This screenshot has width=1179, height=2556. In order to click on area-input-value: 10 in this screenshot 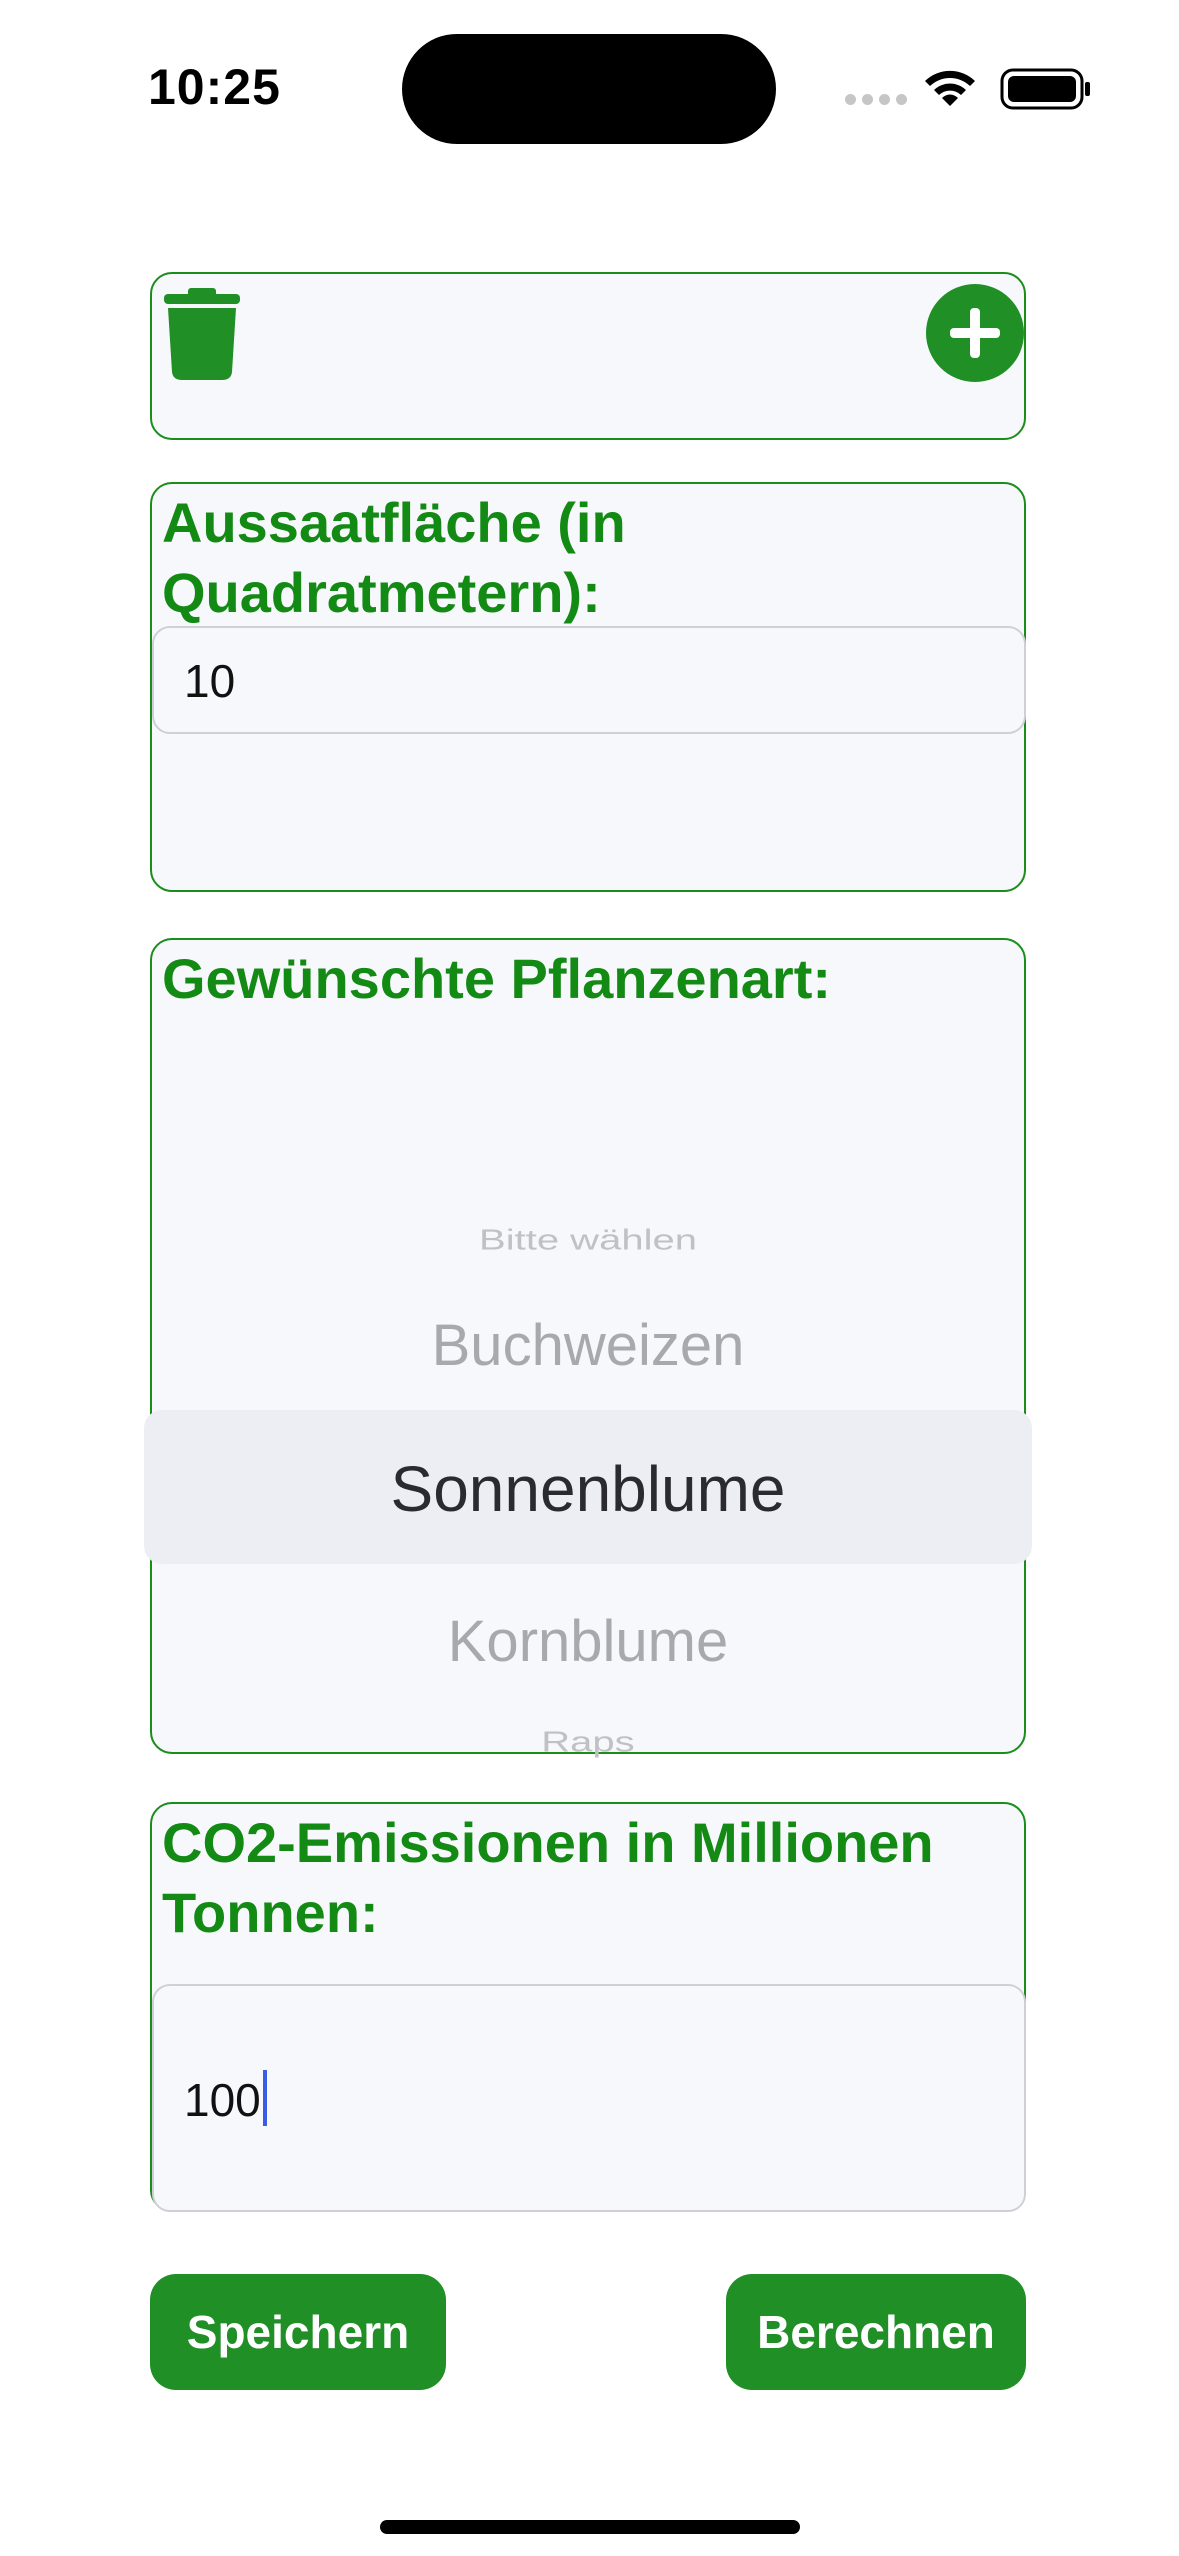, I will do `click(210, 681)`.